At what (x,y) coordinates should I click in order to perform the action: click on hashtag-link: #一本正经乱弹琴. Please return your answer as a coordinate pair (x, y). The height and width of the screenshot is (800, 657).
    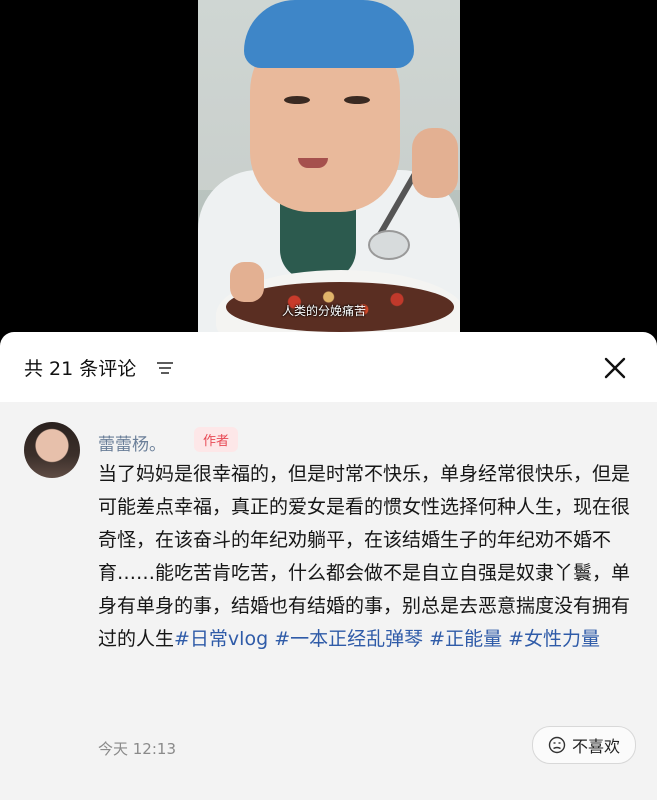
    Looking at the image, I should click on (348, 639).